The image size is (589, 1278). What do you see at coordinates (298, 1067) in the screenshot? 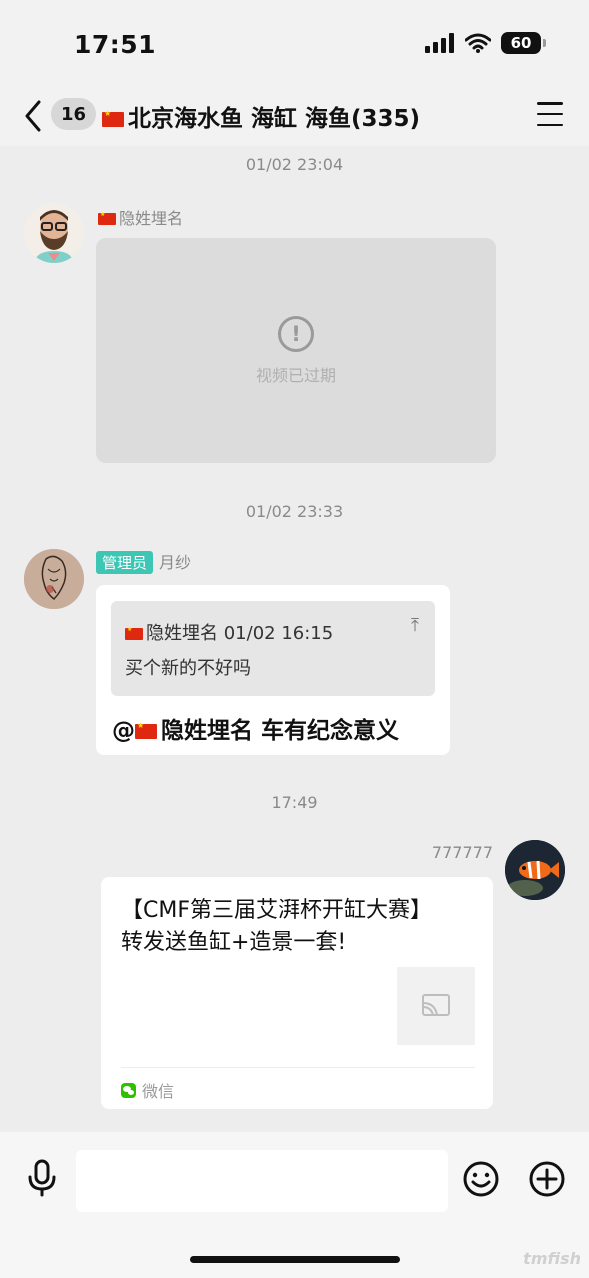
I see `divider` at bounding box center [298, 1067].